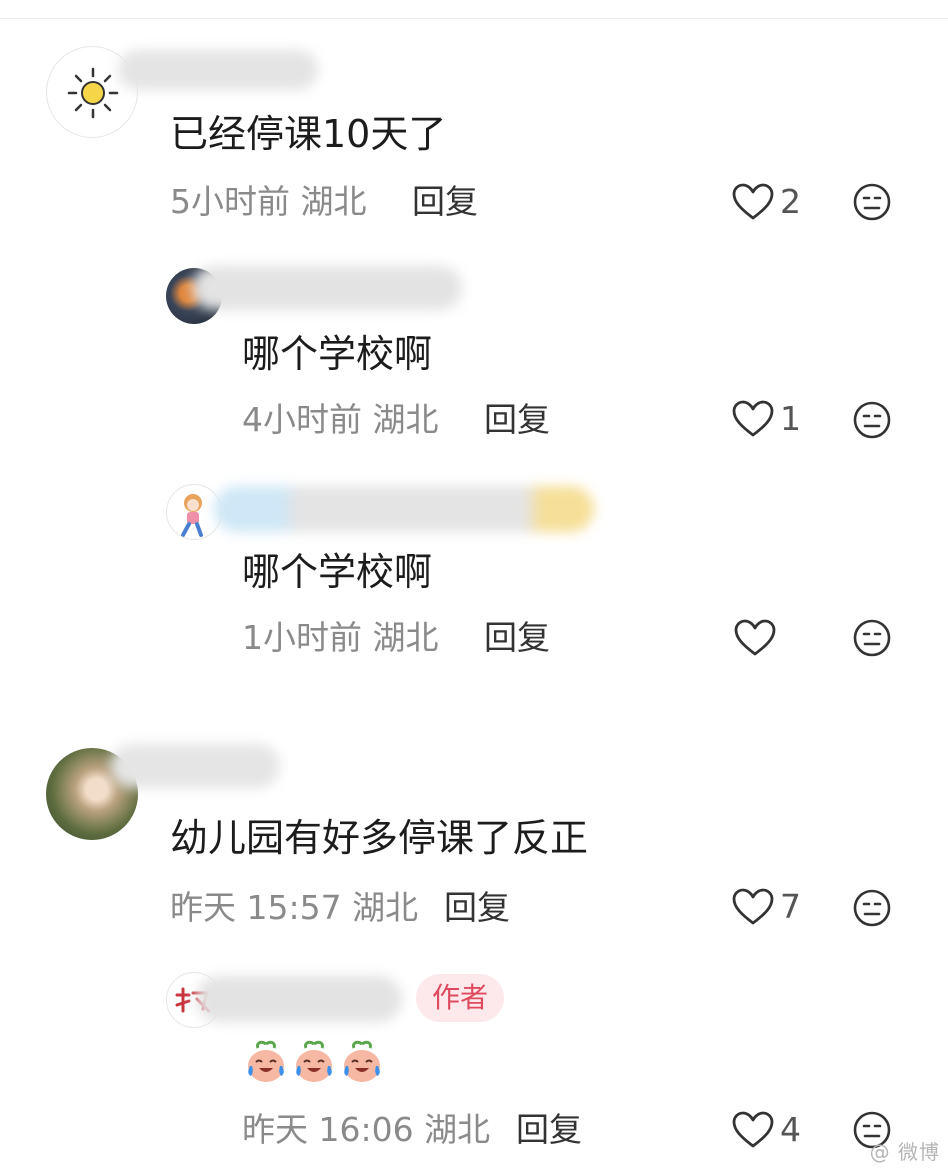 Image resolution: width=948 pixels, height=1171 pixels. I want to click on like-count: 1, so click(790, 418).